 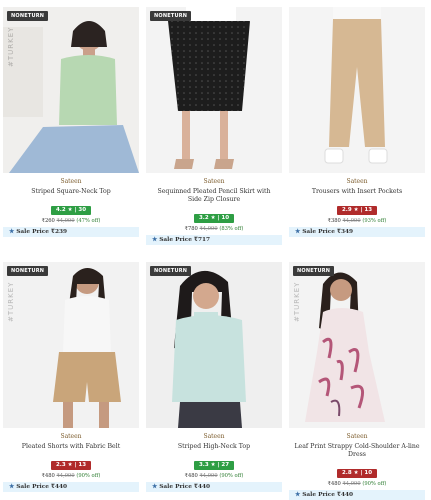 I want to click on current-price: ₹380, so click(x=334, y=221).